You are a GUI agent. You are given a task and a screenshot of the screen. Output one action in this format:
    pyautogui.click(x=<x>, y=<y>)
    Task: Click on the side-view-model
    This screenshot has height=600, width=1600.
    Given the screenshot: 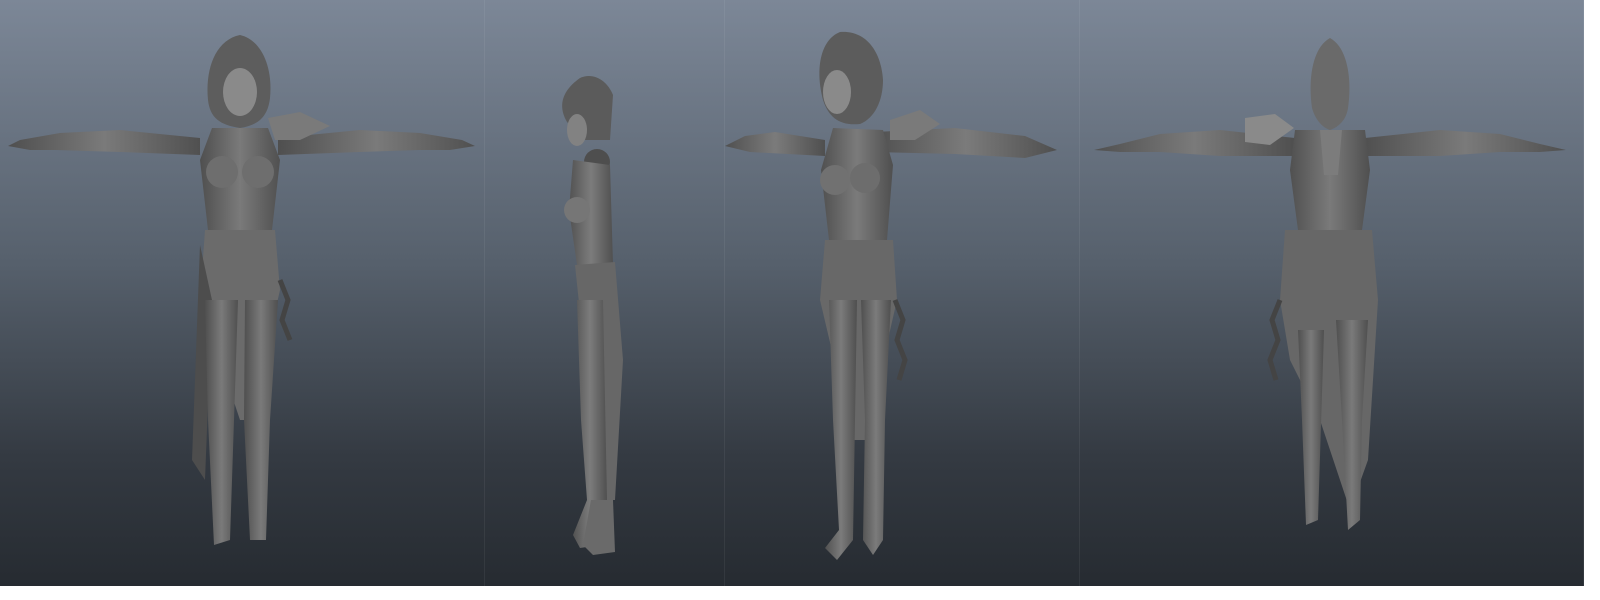 What is the action you would take?
    pyautogui.click(x=592, y=315)
    